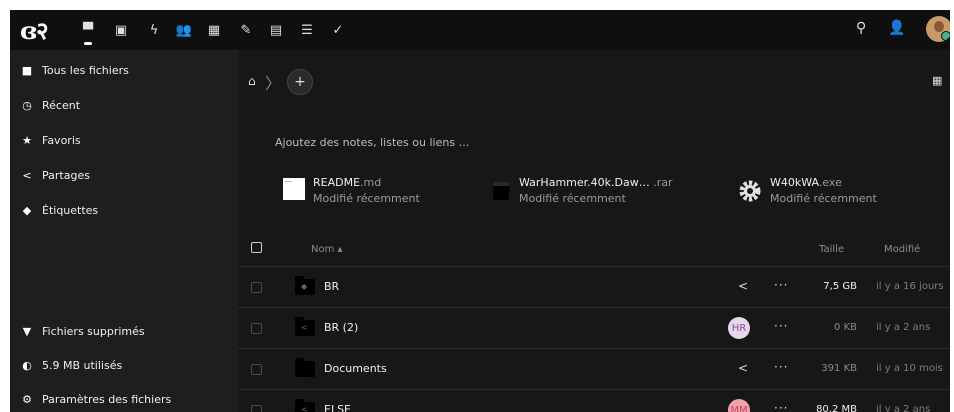  What do you see at coordinates (910, 286) in the screenshot?
I see `file-modified: il y a 16 jours` at bounding box center [910, 286].